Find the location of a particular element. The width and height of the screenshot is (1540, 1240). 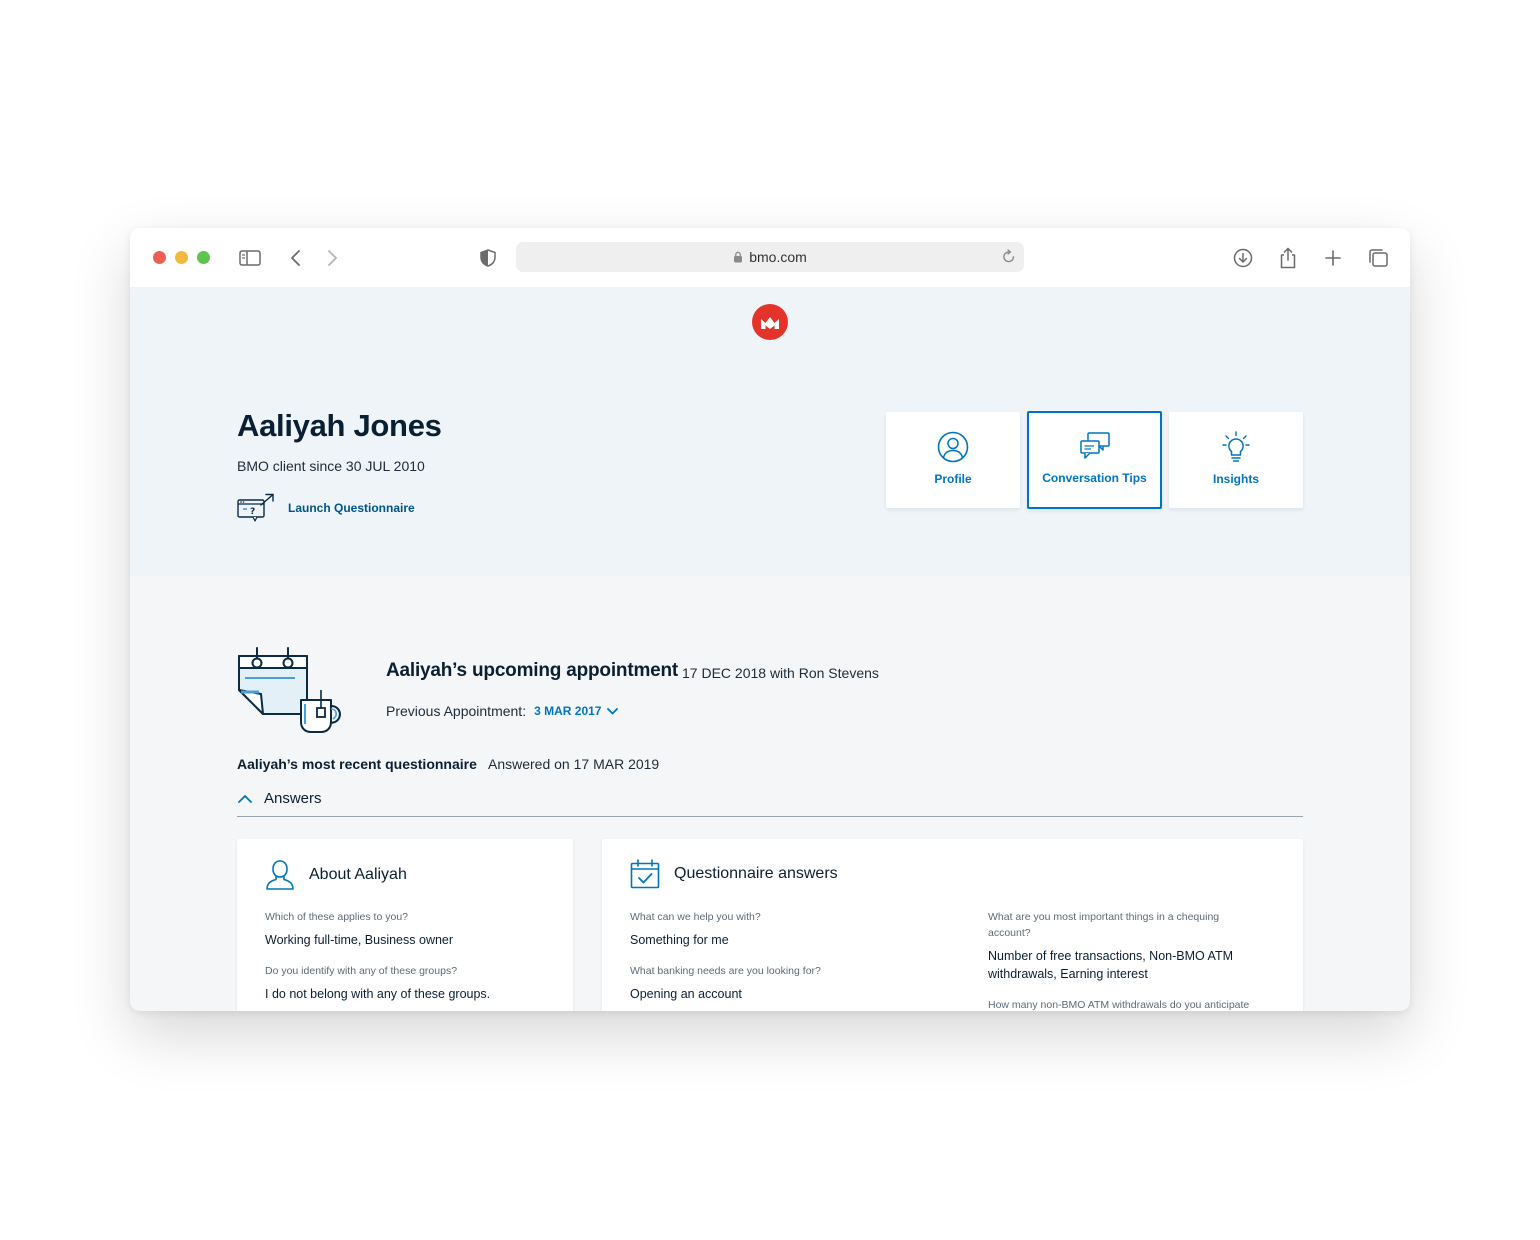

bmo-logo is located at coordinates (770, 322).